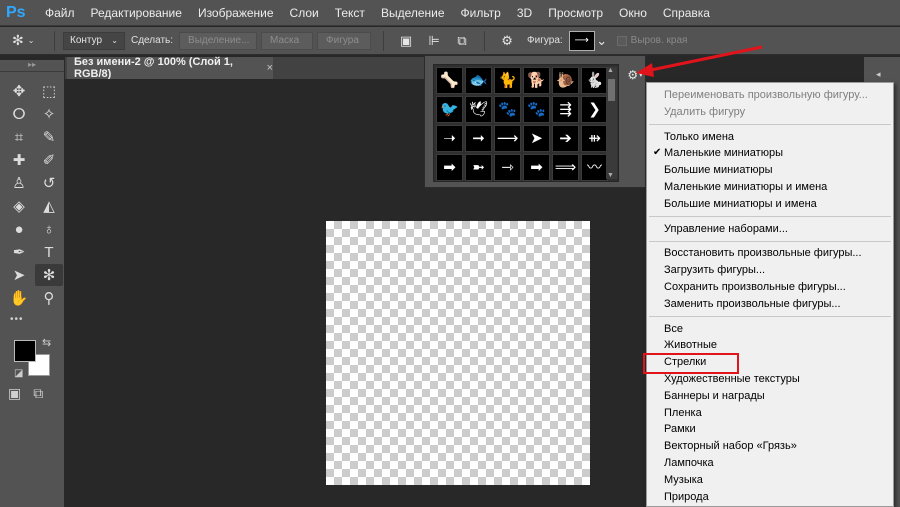 This screenshot has height=507, width=900. What do you see at coordinates (770, 345) in the screenshot?
I see `menu-option: Животные` at bounding box center [770, 345].